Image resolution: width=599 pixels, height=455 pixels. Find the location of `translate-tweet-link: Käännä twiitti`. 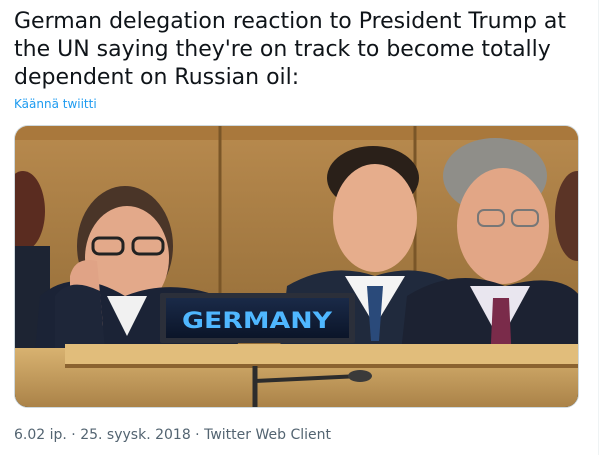

translate-tweet-link: Käännä twiitti is located at coordinates (55, 104).